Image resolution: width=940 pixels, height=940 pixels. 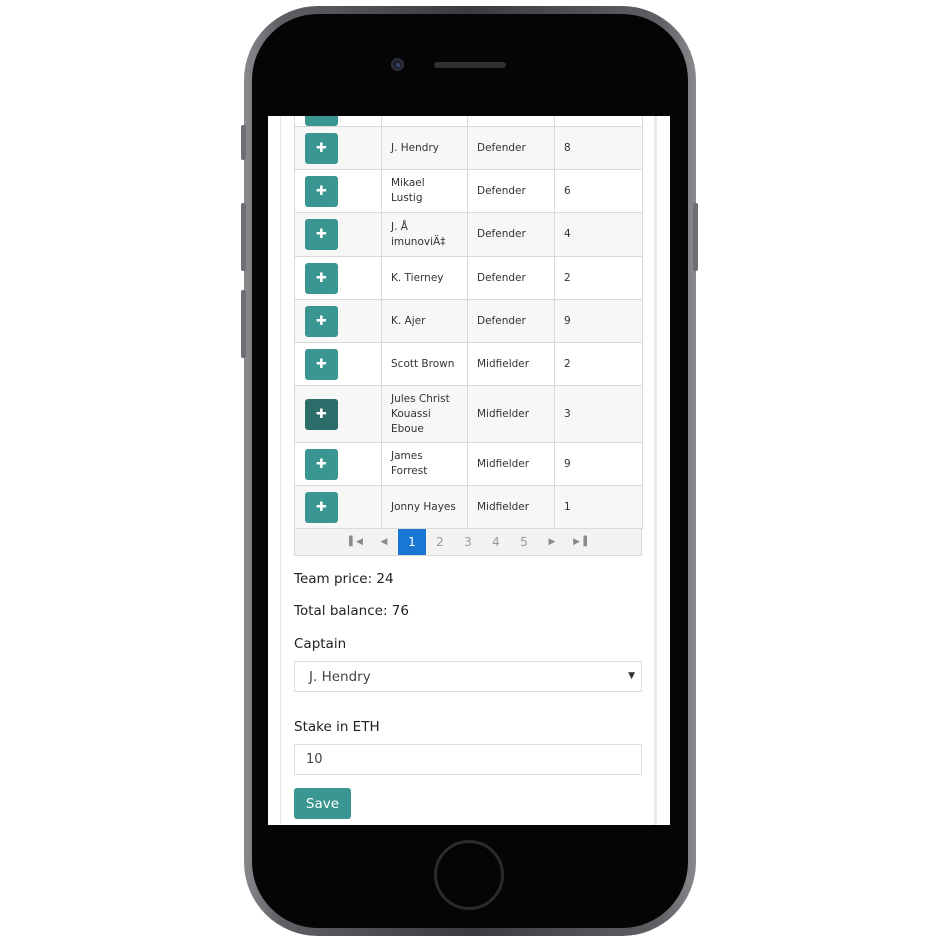 I want to click on first-page-icon: ▌◀, so click(x=356, y=542).